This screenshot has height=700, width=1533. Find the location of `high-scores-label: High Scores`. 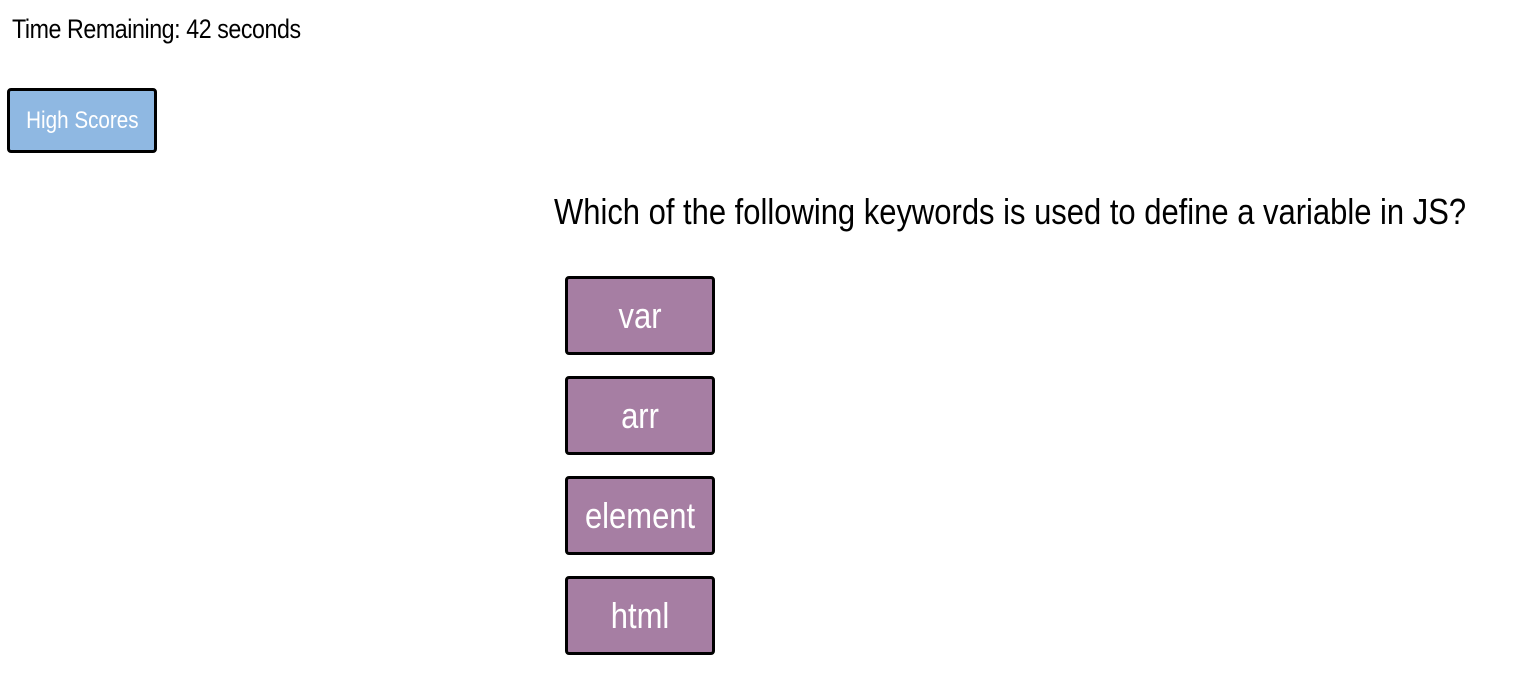

high-scores-label: High Scores is located at coordinates (82, 120).